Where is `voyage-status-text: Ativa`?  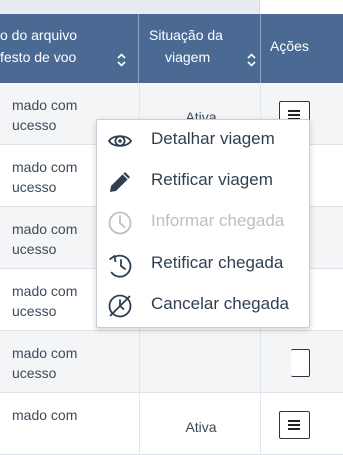 voyage-status-text: Ativa is located at coordinates (201, 427).